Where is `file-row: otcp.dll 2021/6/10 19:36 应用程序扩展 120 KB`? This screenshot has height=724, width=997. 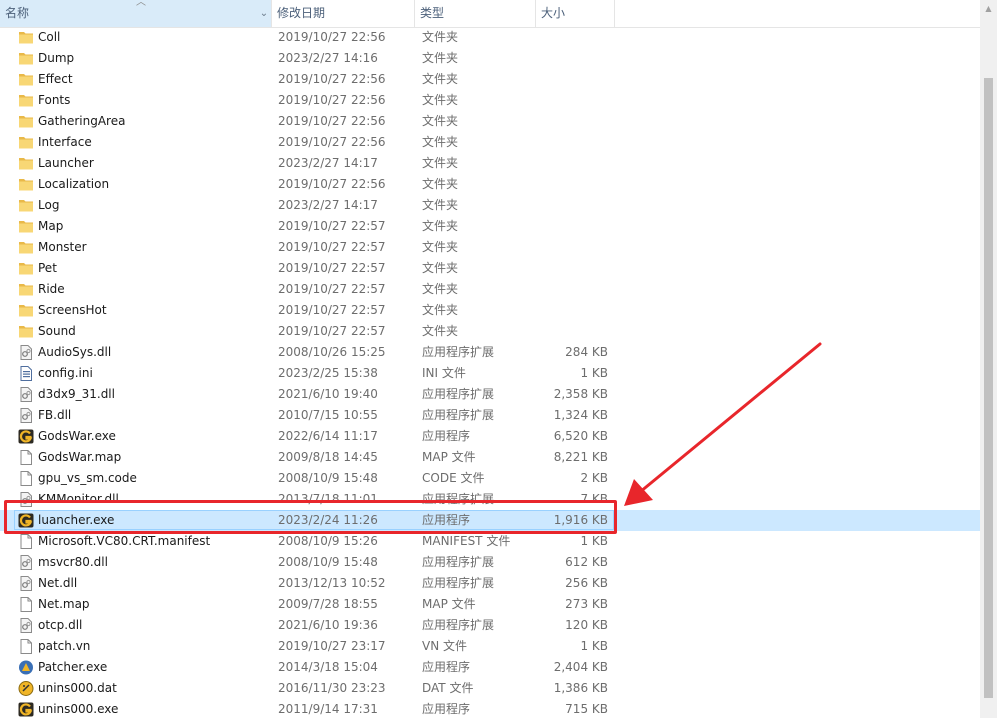
file-row: otcp.dll 2021/6/10 19:36 应用程序扩展 120 KB is located at coordinates (490, 625).